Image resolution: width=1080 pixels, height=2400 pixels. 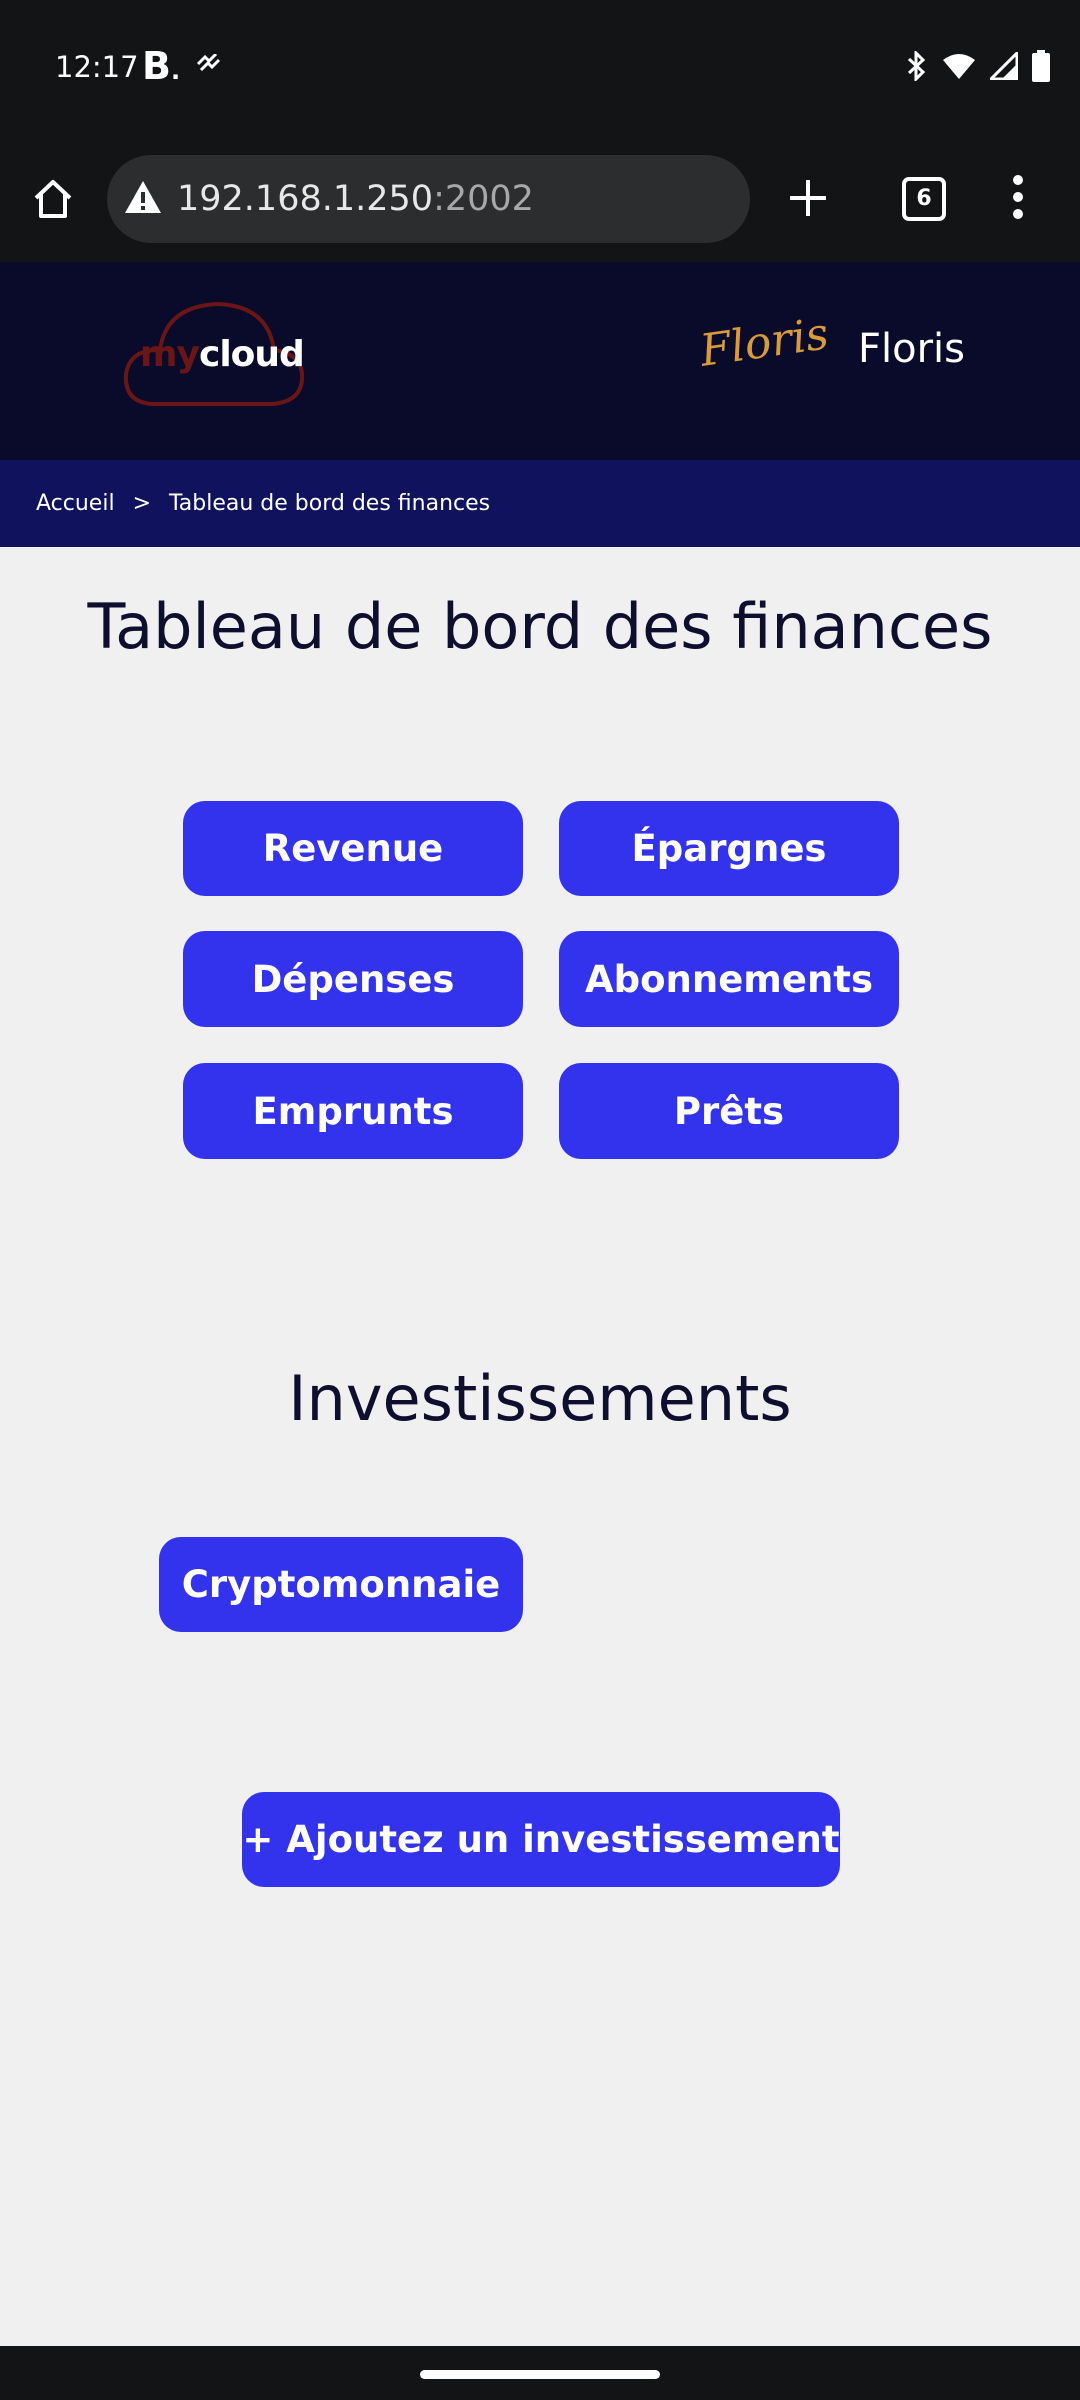 What do you see at coordinates (251, 354) in the screenshot?
I see `logo-cloud: cloud` at bounding box center [251, 354].